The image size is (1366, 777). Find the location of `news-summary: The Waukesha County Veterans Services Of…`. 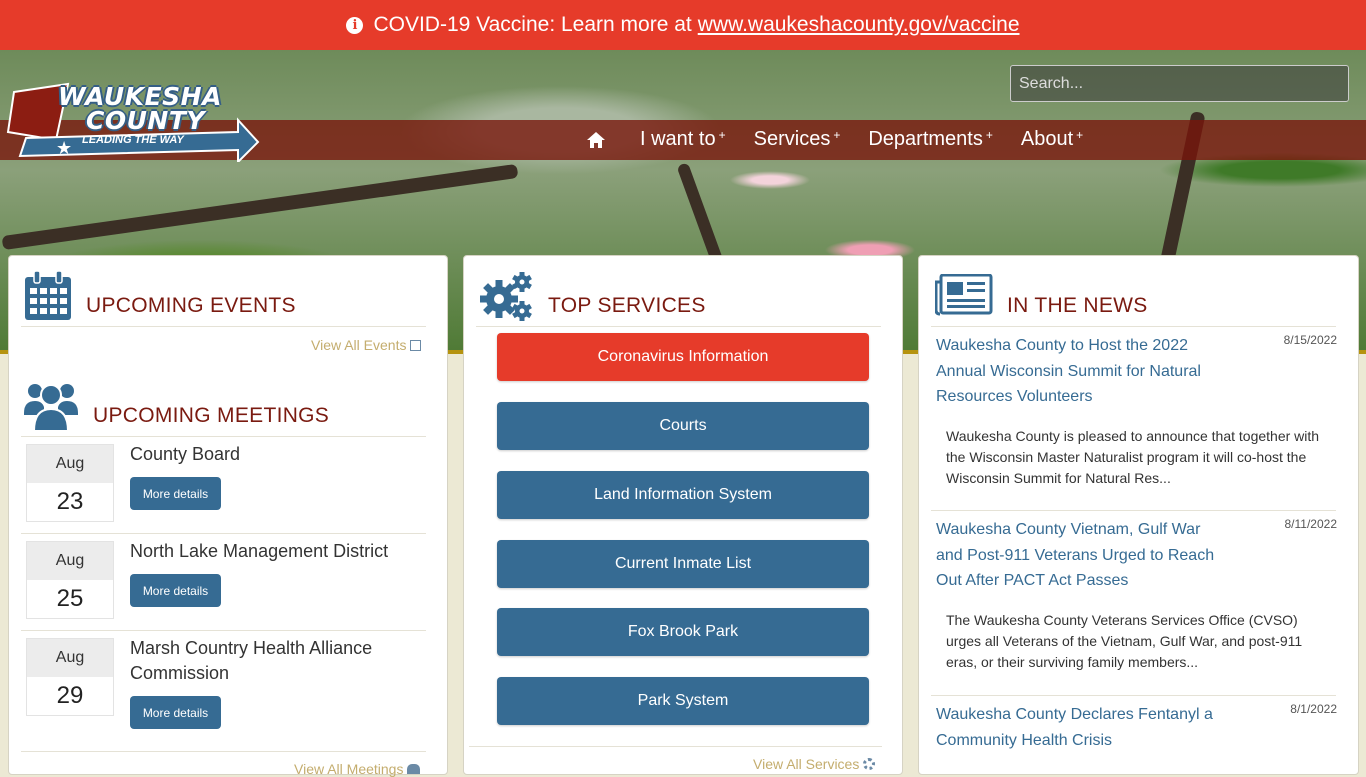

news-summary: The Waukesha County Veterans Services Of… is located at coordinates (1124, 641).